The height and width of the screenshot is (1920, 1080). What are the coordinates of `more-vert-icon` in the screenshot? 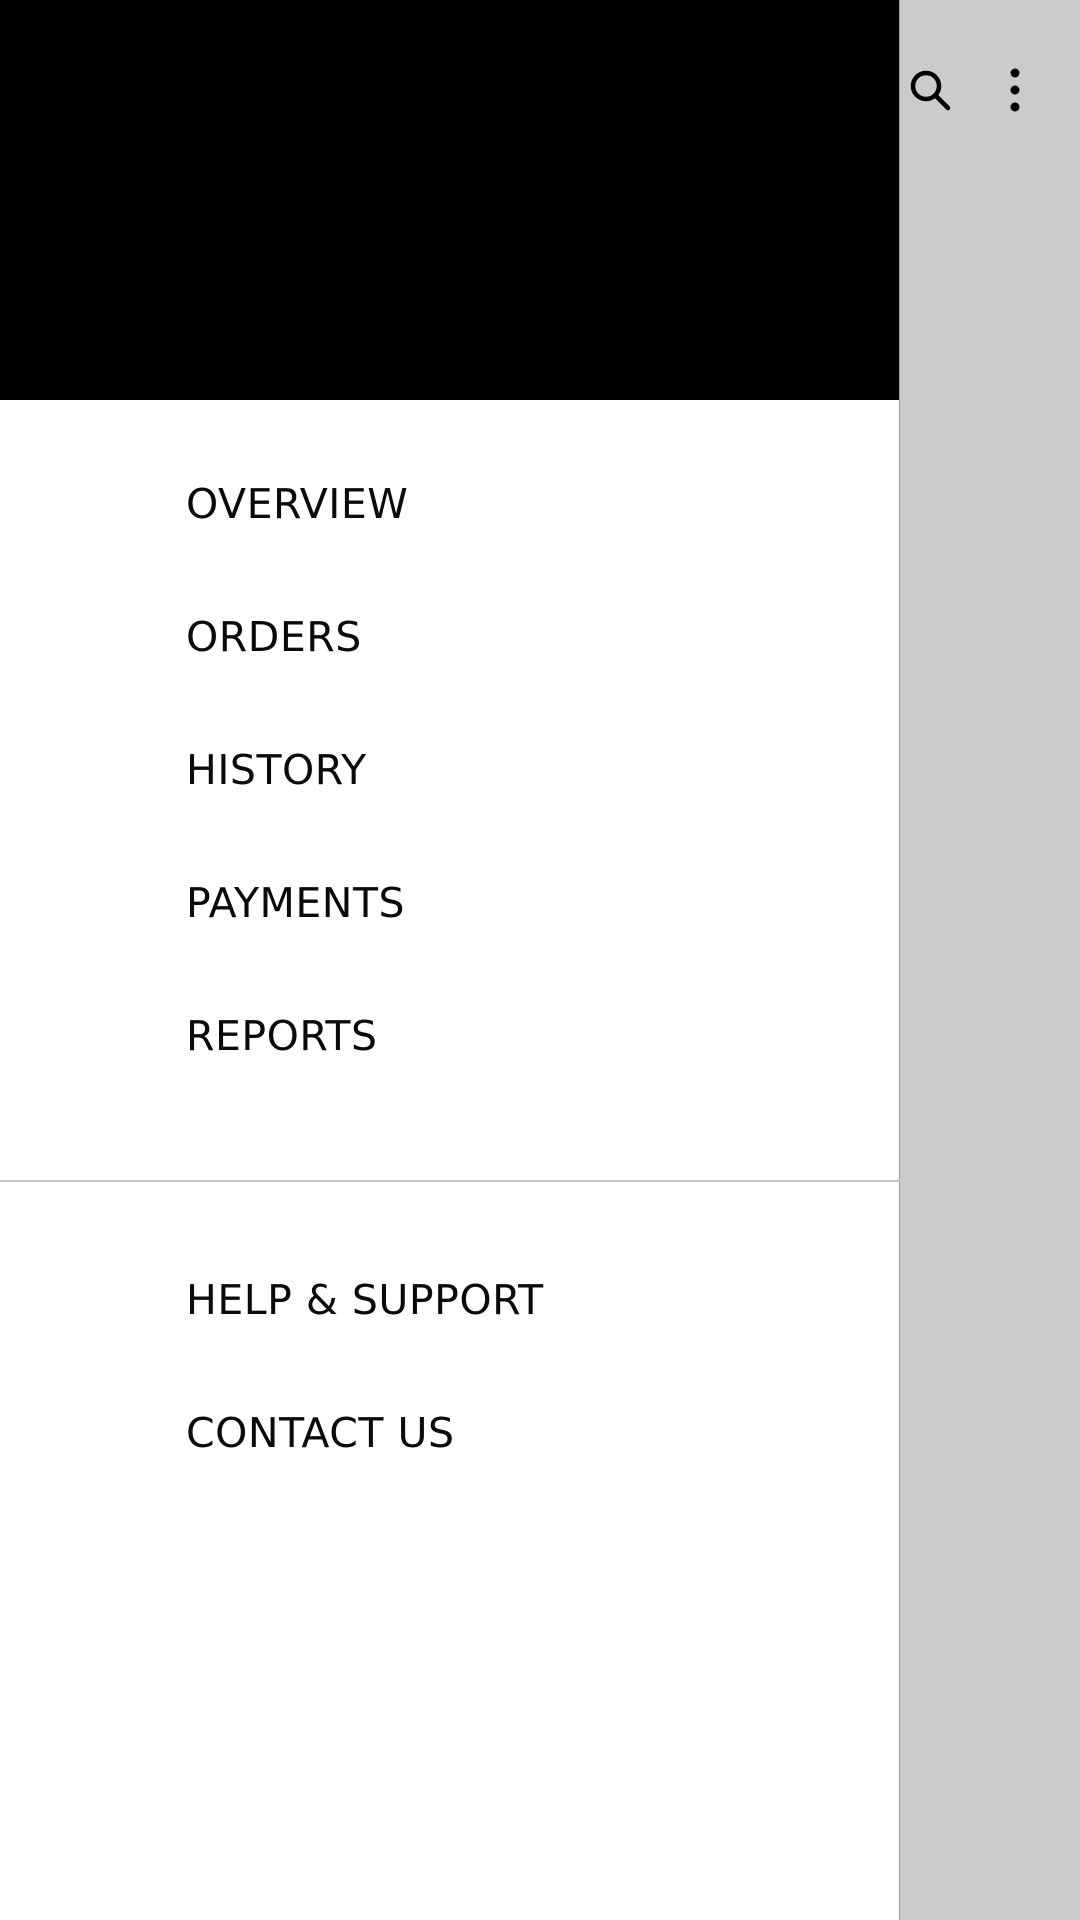 It's located at (1015, 90).